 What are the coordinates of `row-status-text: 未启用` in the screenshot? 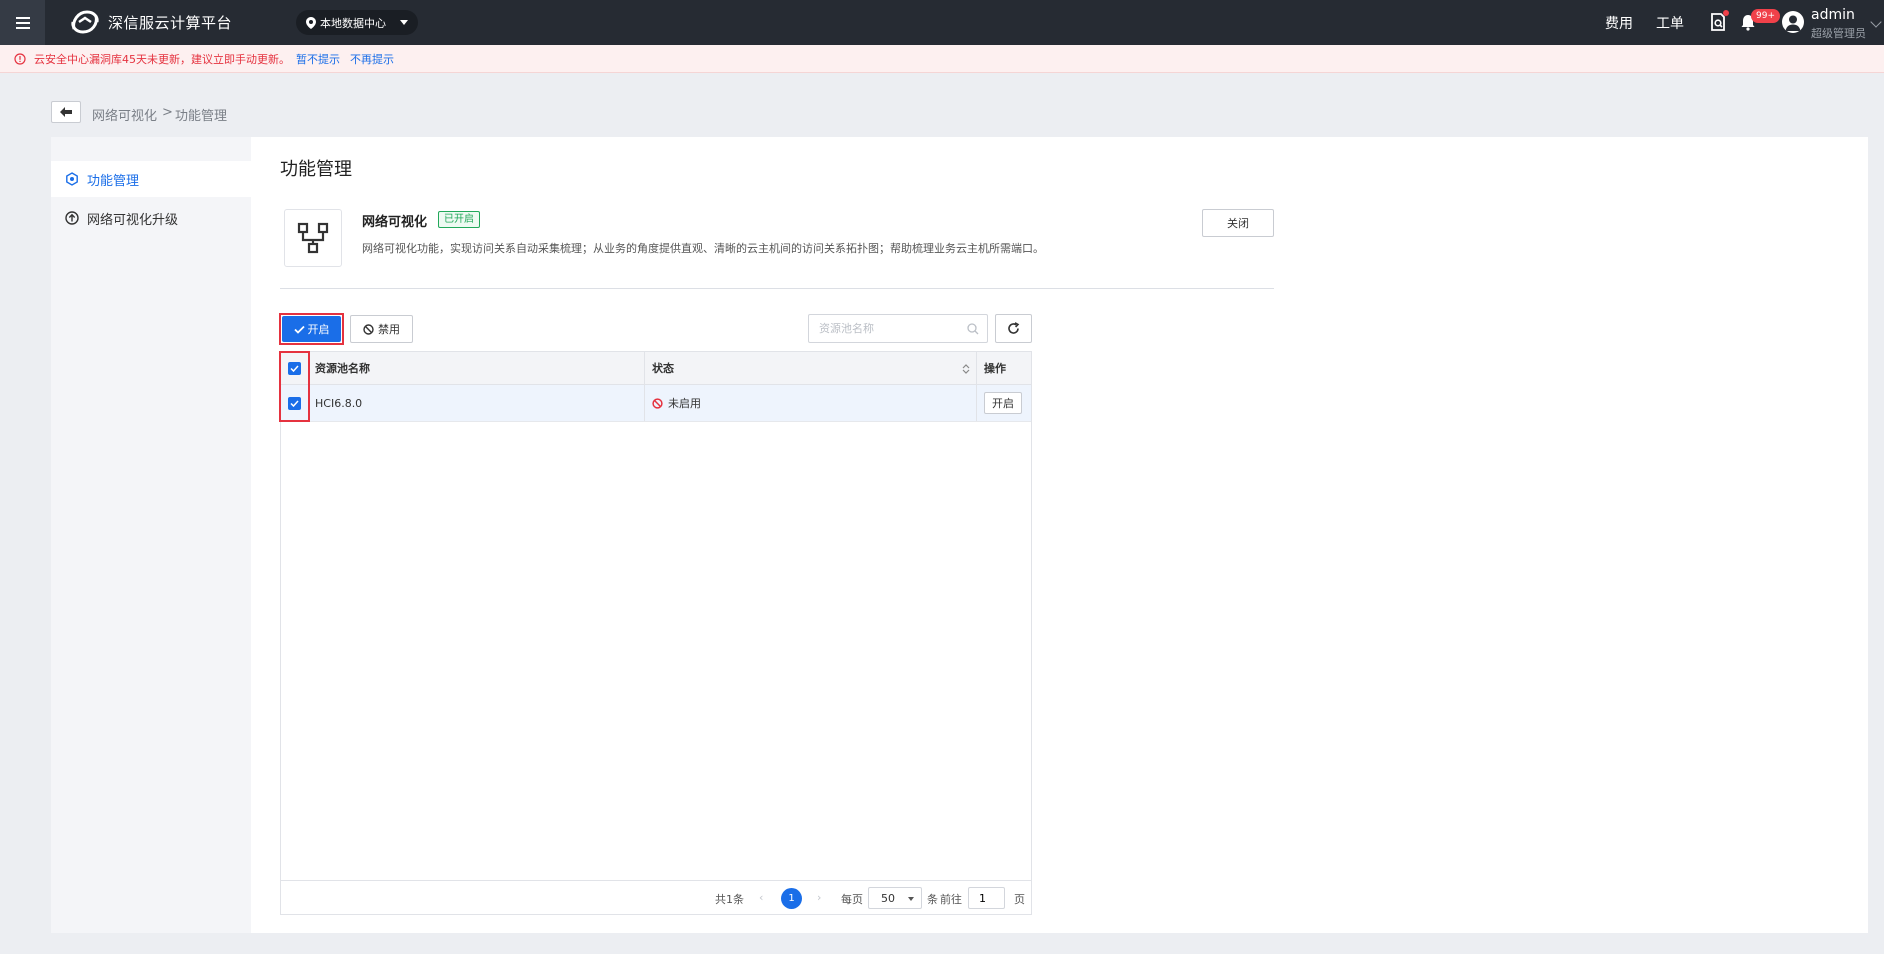 It's located at (684, 403).